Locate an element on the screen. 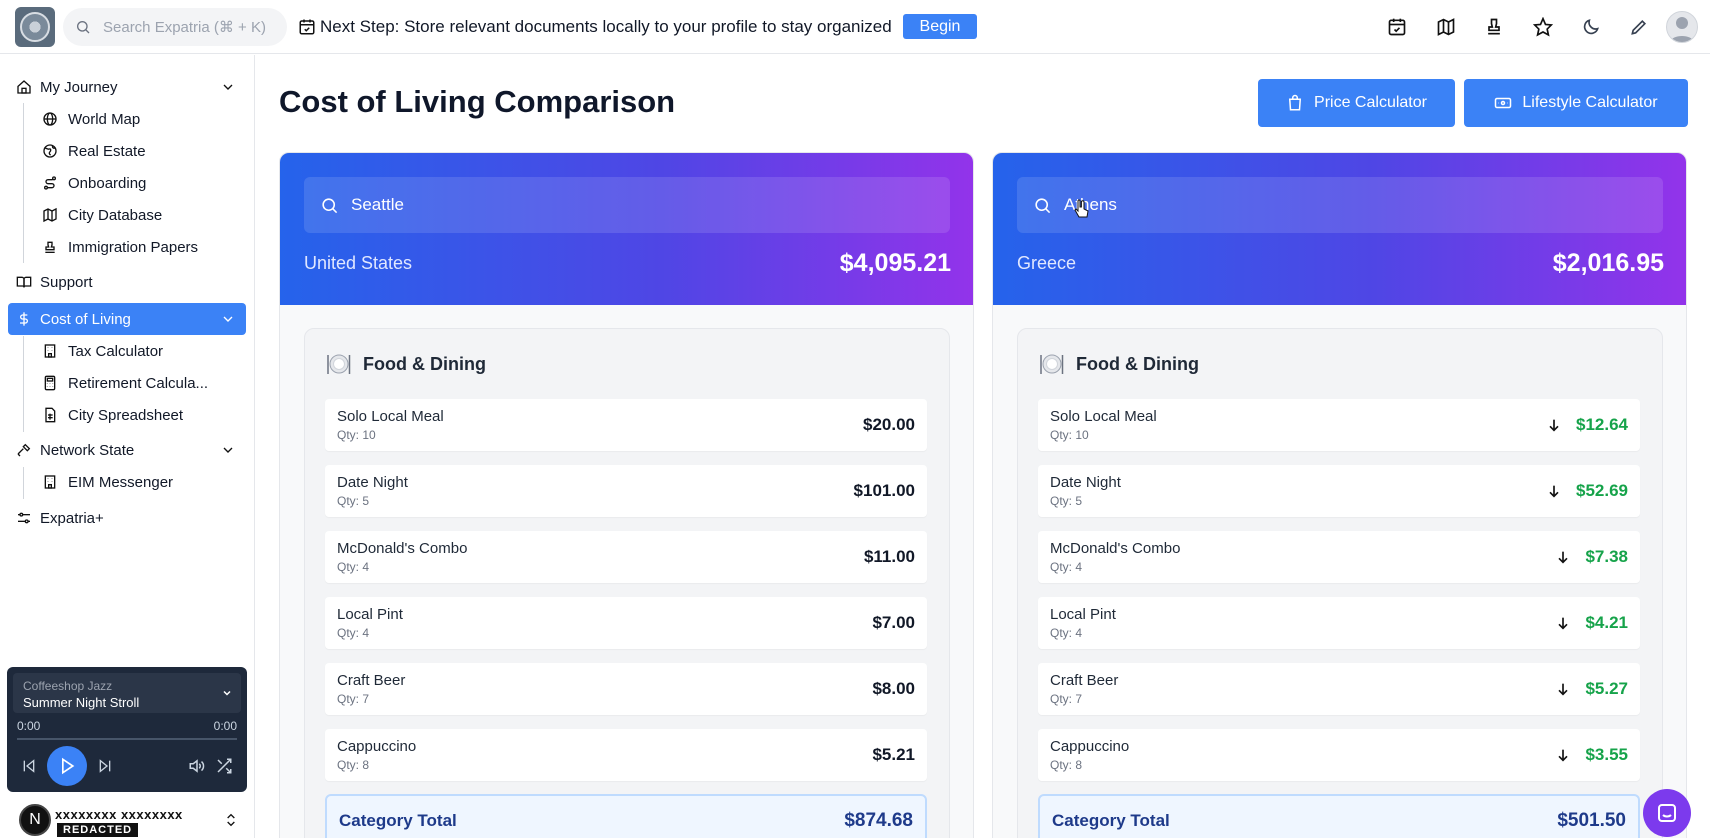  price-calculator-button: Price Calculator is located at coordinates (1356, 103).